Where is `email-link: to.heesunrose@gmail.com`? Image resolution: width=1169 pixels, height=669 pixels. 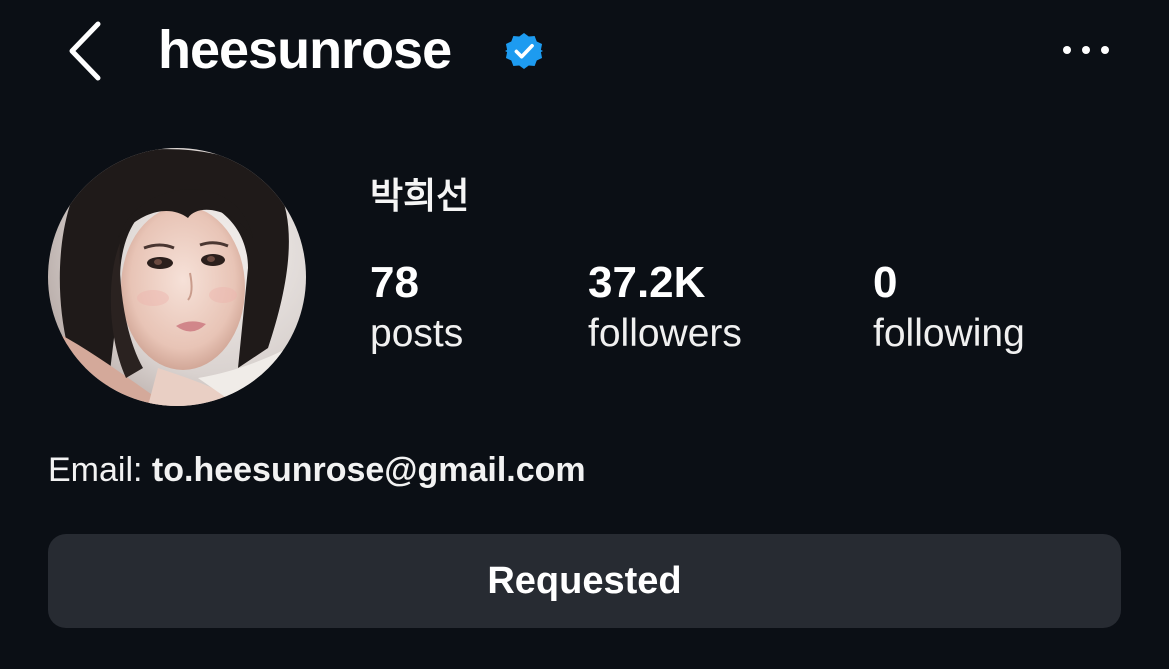 email-link: to.heesunrose@gmail.com is located at coordinates (369, 470).